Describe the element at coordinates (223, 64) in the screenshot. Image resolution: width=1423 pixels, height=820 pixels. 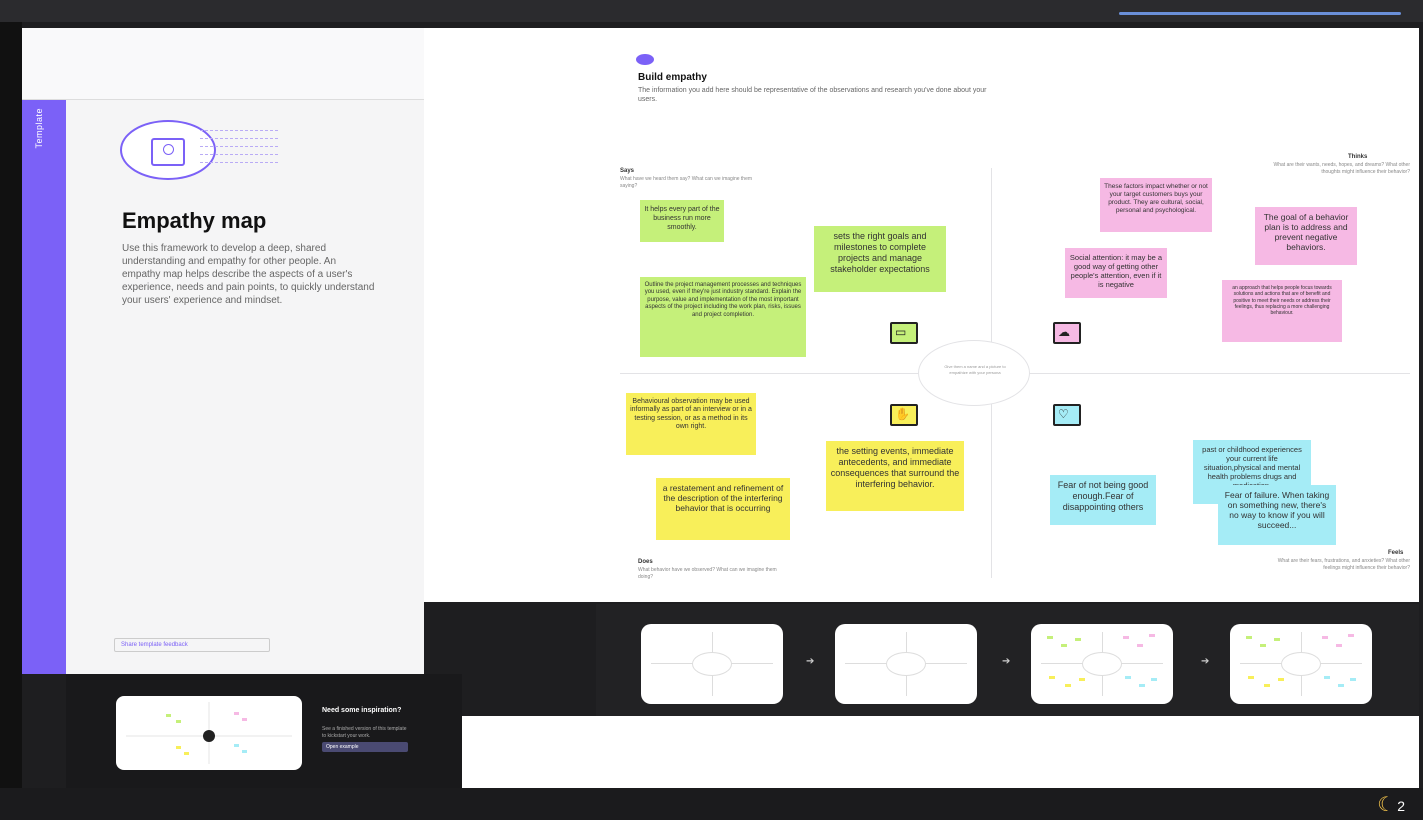
I see `template-panel-header` at that location.